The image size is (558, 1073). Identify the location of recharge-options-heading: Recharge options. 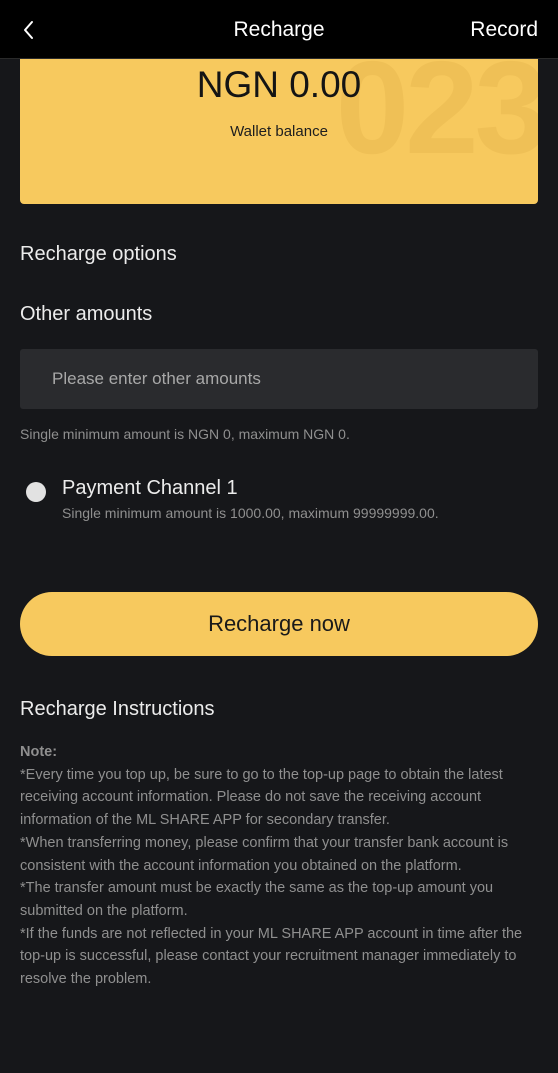
(98, 254).